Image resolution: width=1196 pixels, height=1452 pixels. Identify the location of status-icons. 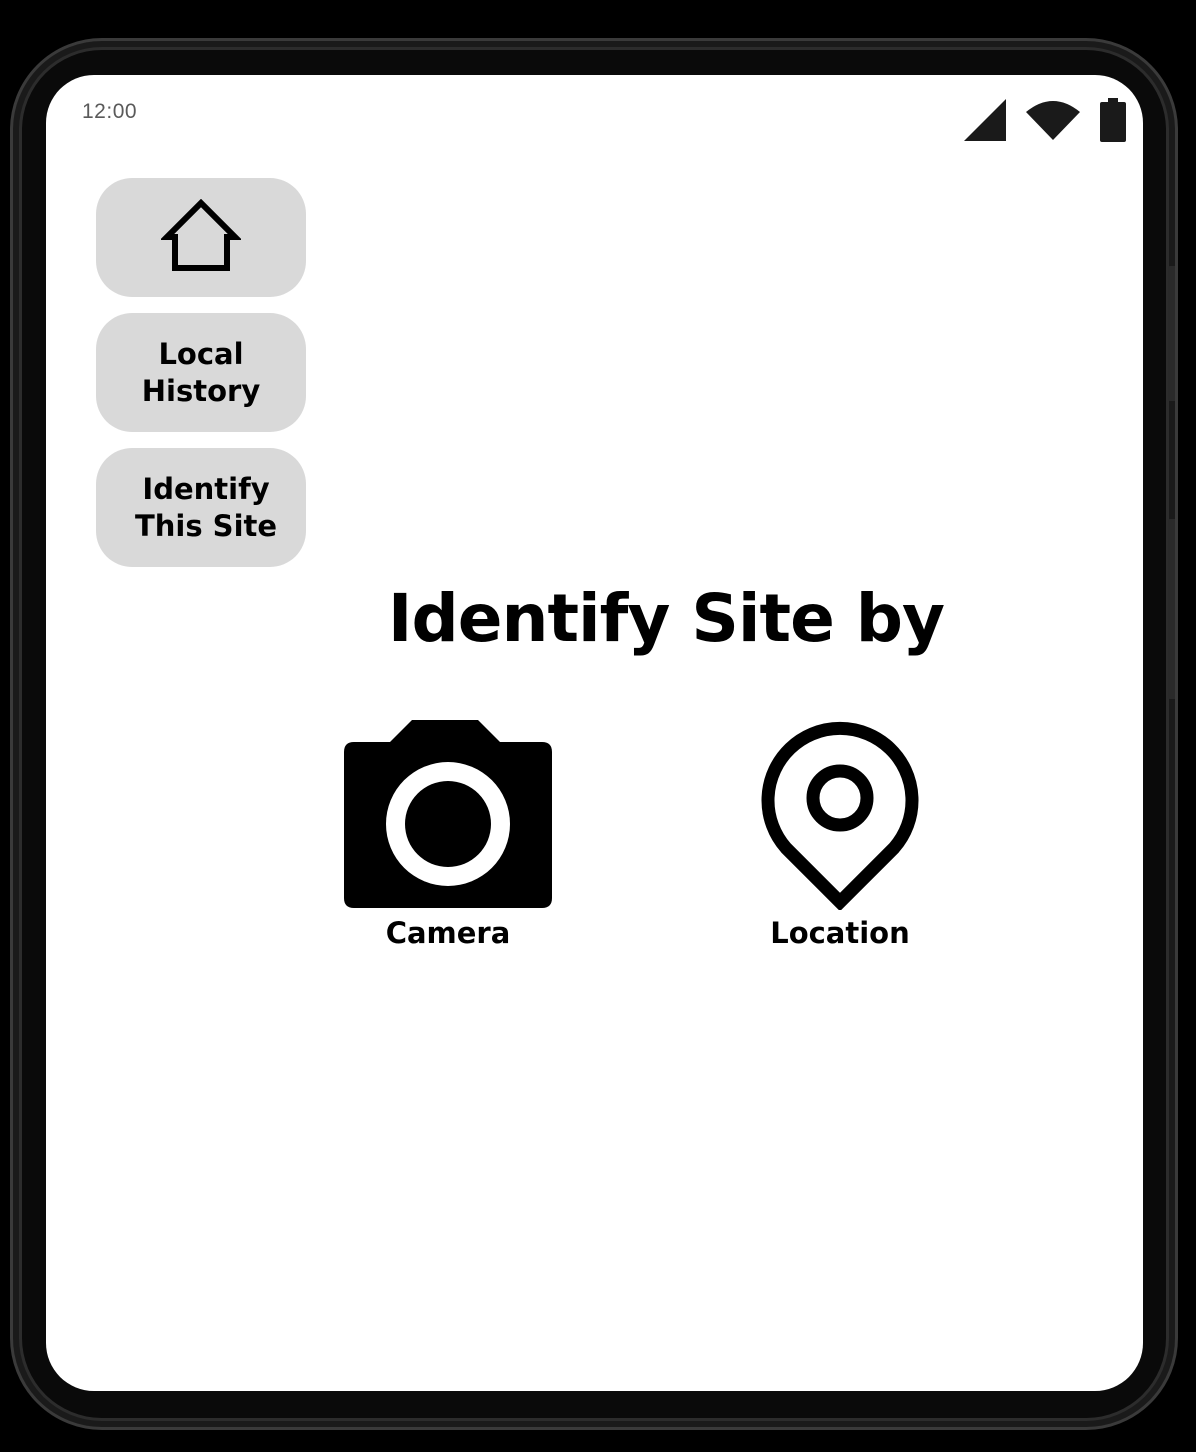
(1045, 122).